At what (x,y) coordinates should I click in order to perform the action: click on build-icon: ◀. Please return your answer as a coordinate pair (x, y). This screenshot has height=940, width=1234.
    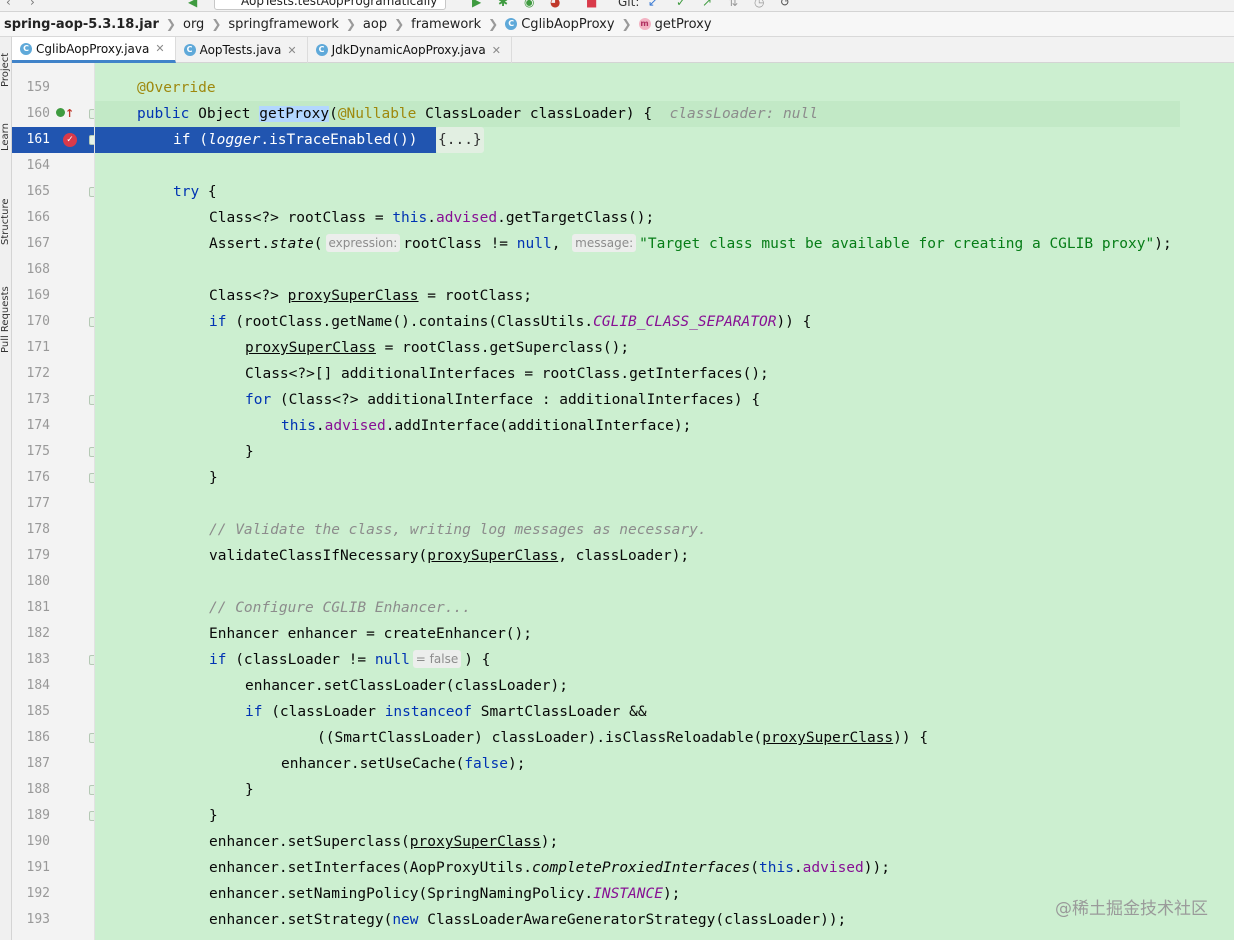
    Looking at the image, I should click on (192, 4).